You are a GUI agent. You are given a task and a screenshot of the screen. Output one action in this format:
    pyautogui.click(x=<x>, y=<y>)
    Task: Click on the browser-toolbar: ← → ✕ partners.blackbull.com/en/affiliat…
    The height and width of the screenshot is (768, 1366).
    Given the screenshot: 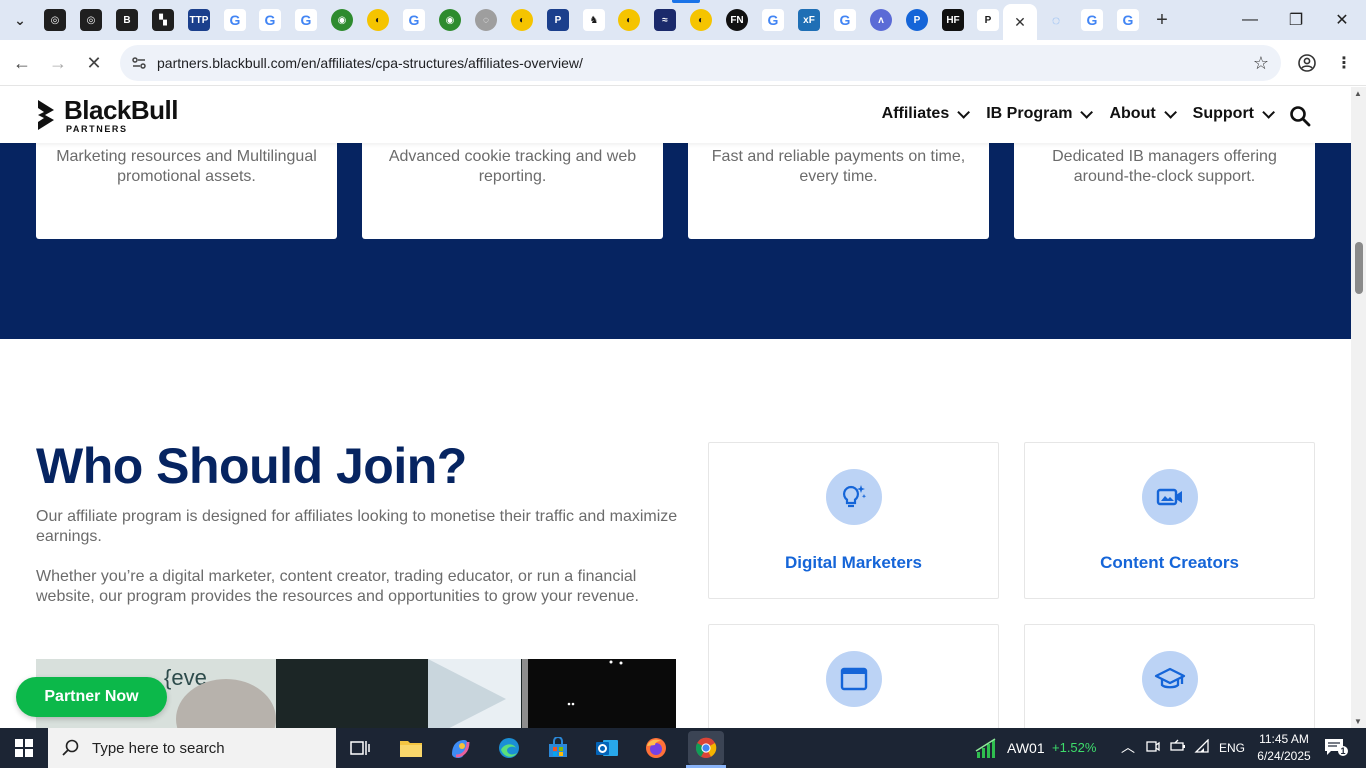 What is the action you would take?
    pyautogui.click(x=683, y=63)
    